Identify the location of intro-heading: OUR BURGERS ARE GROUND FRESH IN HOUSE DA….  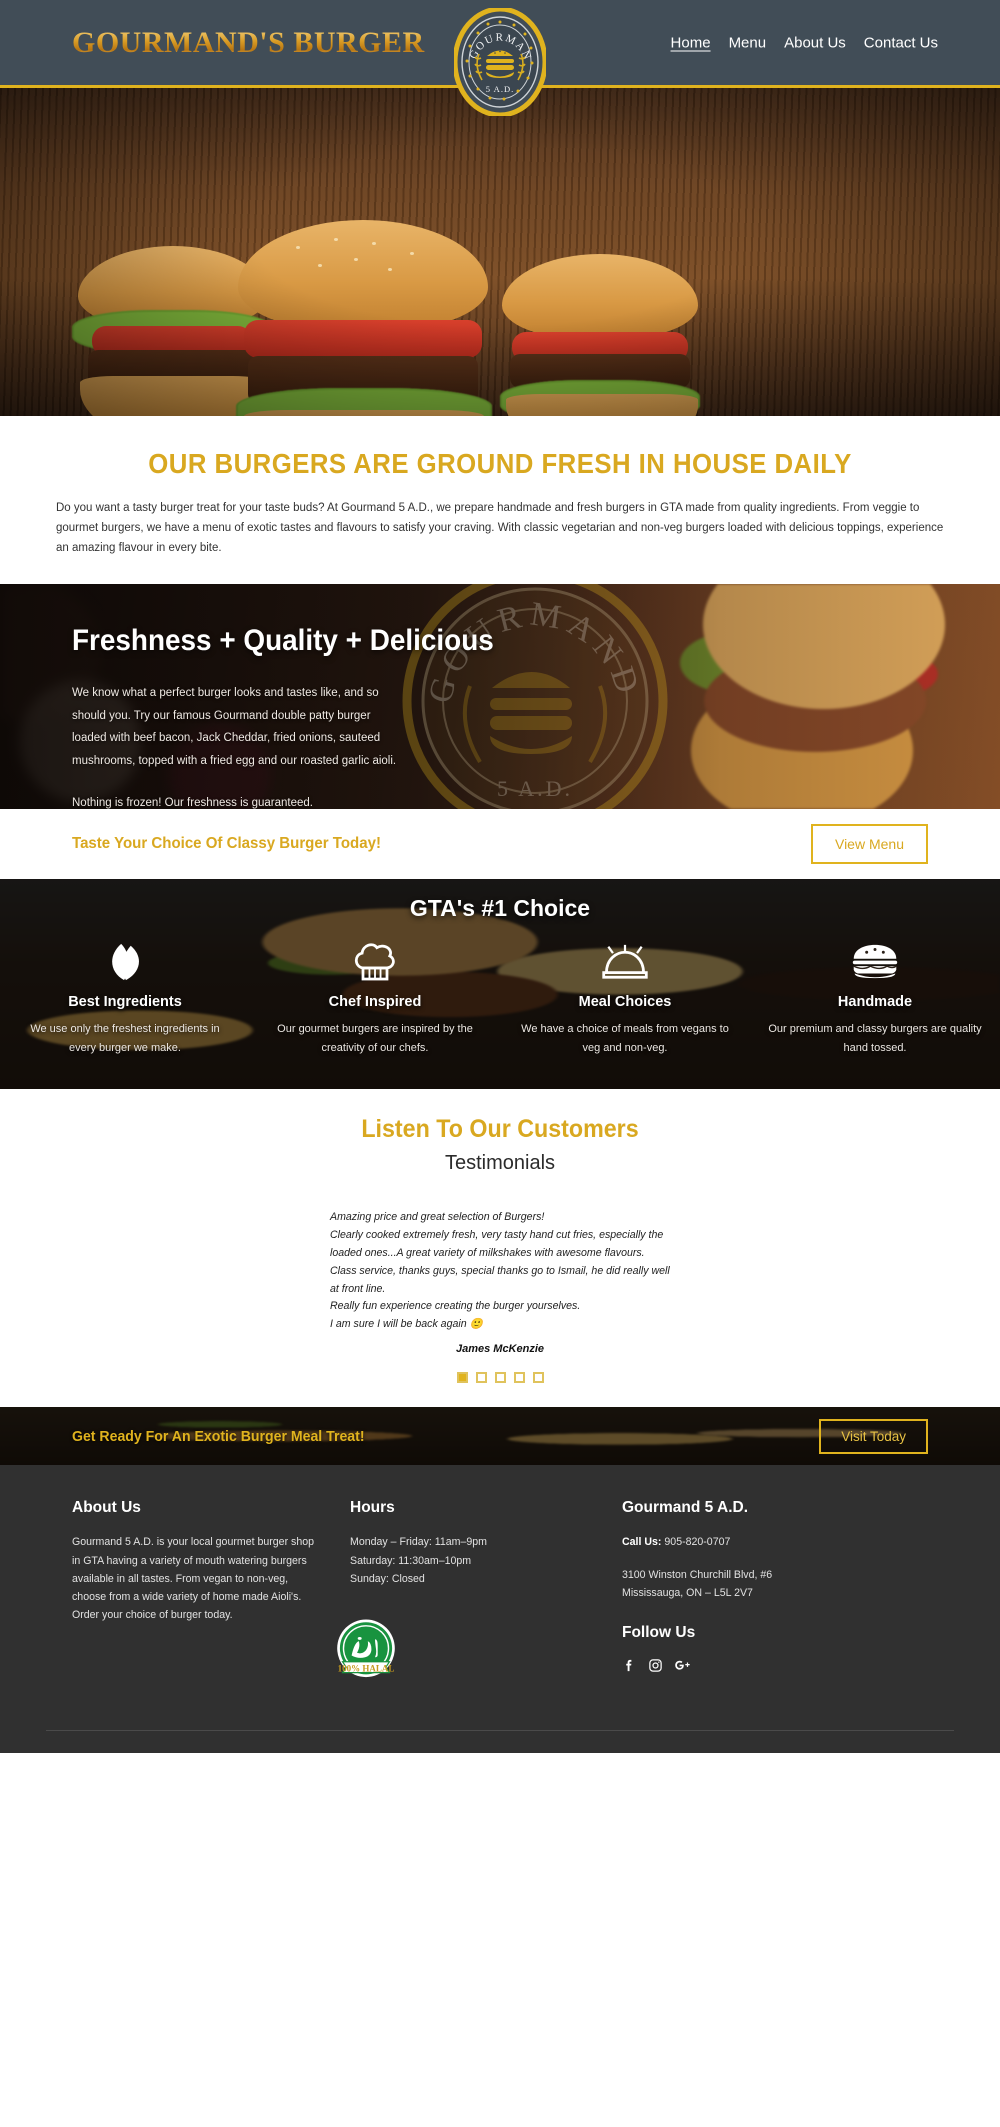
(500, 463).